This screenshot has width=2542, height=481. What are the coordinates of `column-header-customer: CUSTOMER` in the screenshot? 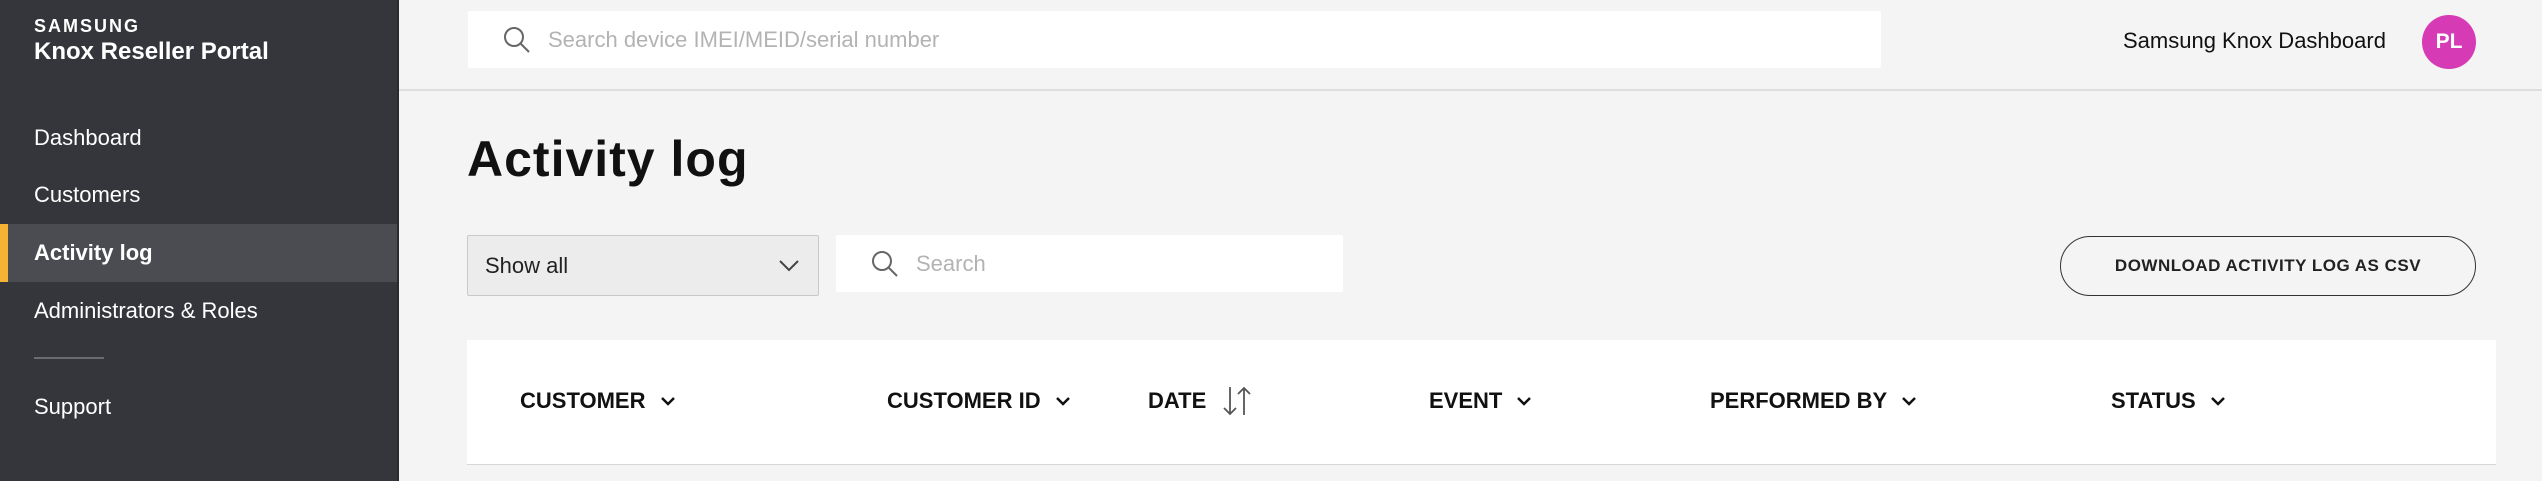 It's located at (598, 401).